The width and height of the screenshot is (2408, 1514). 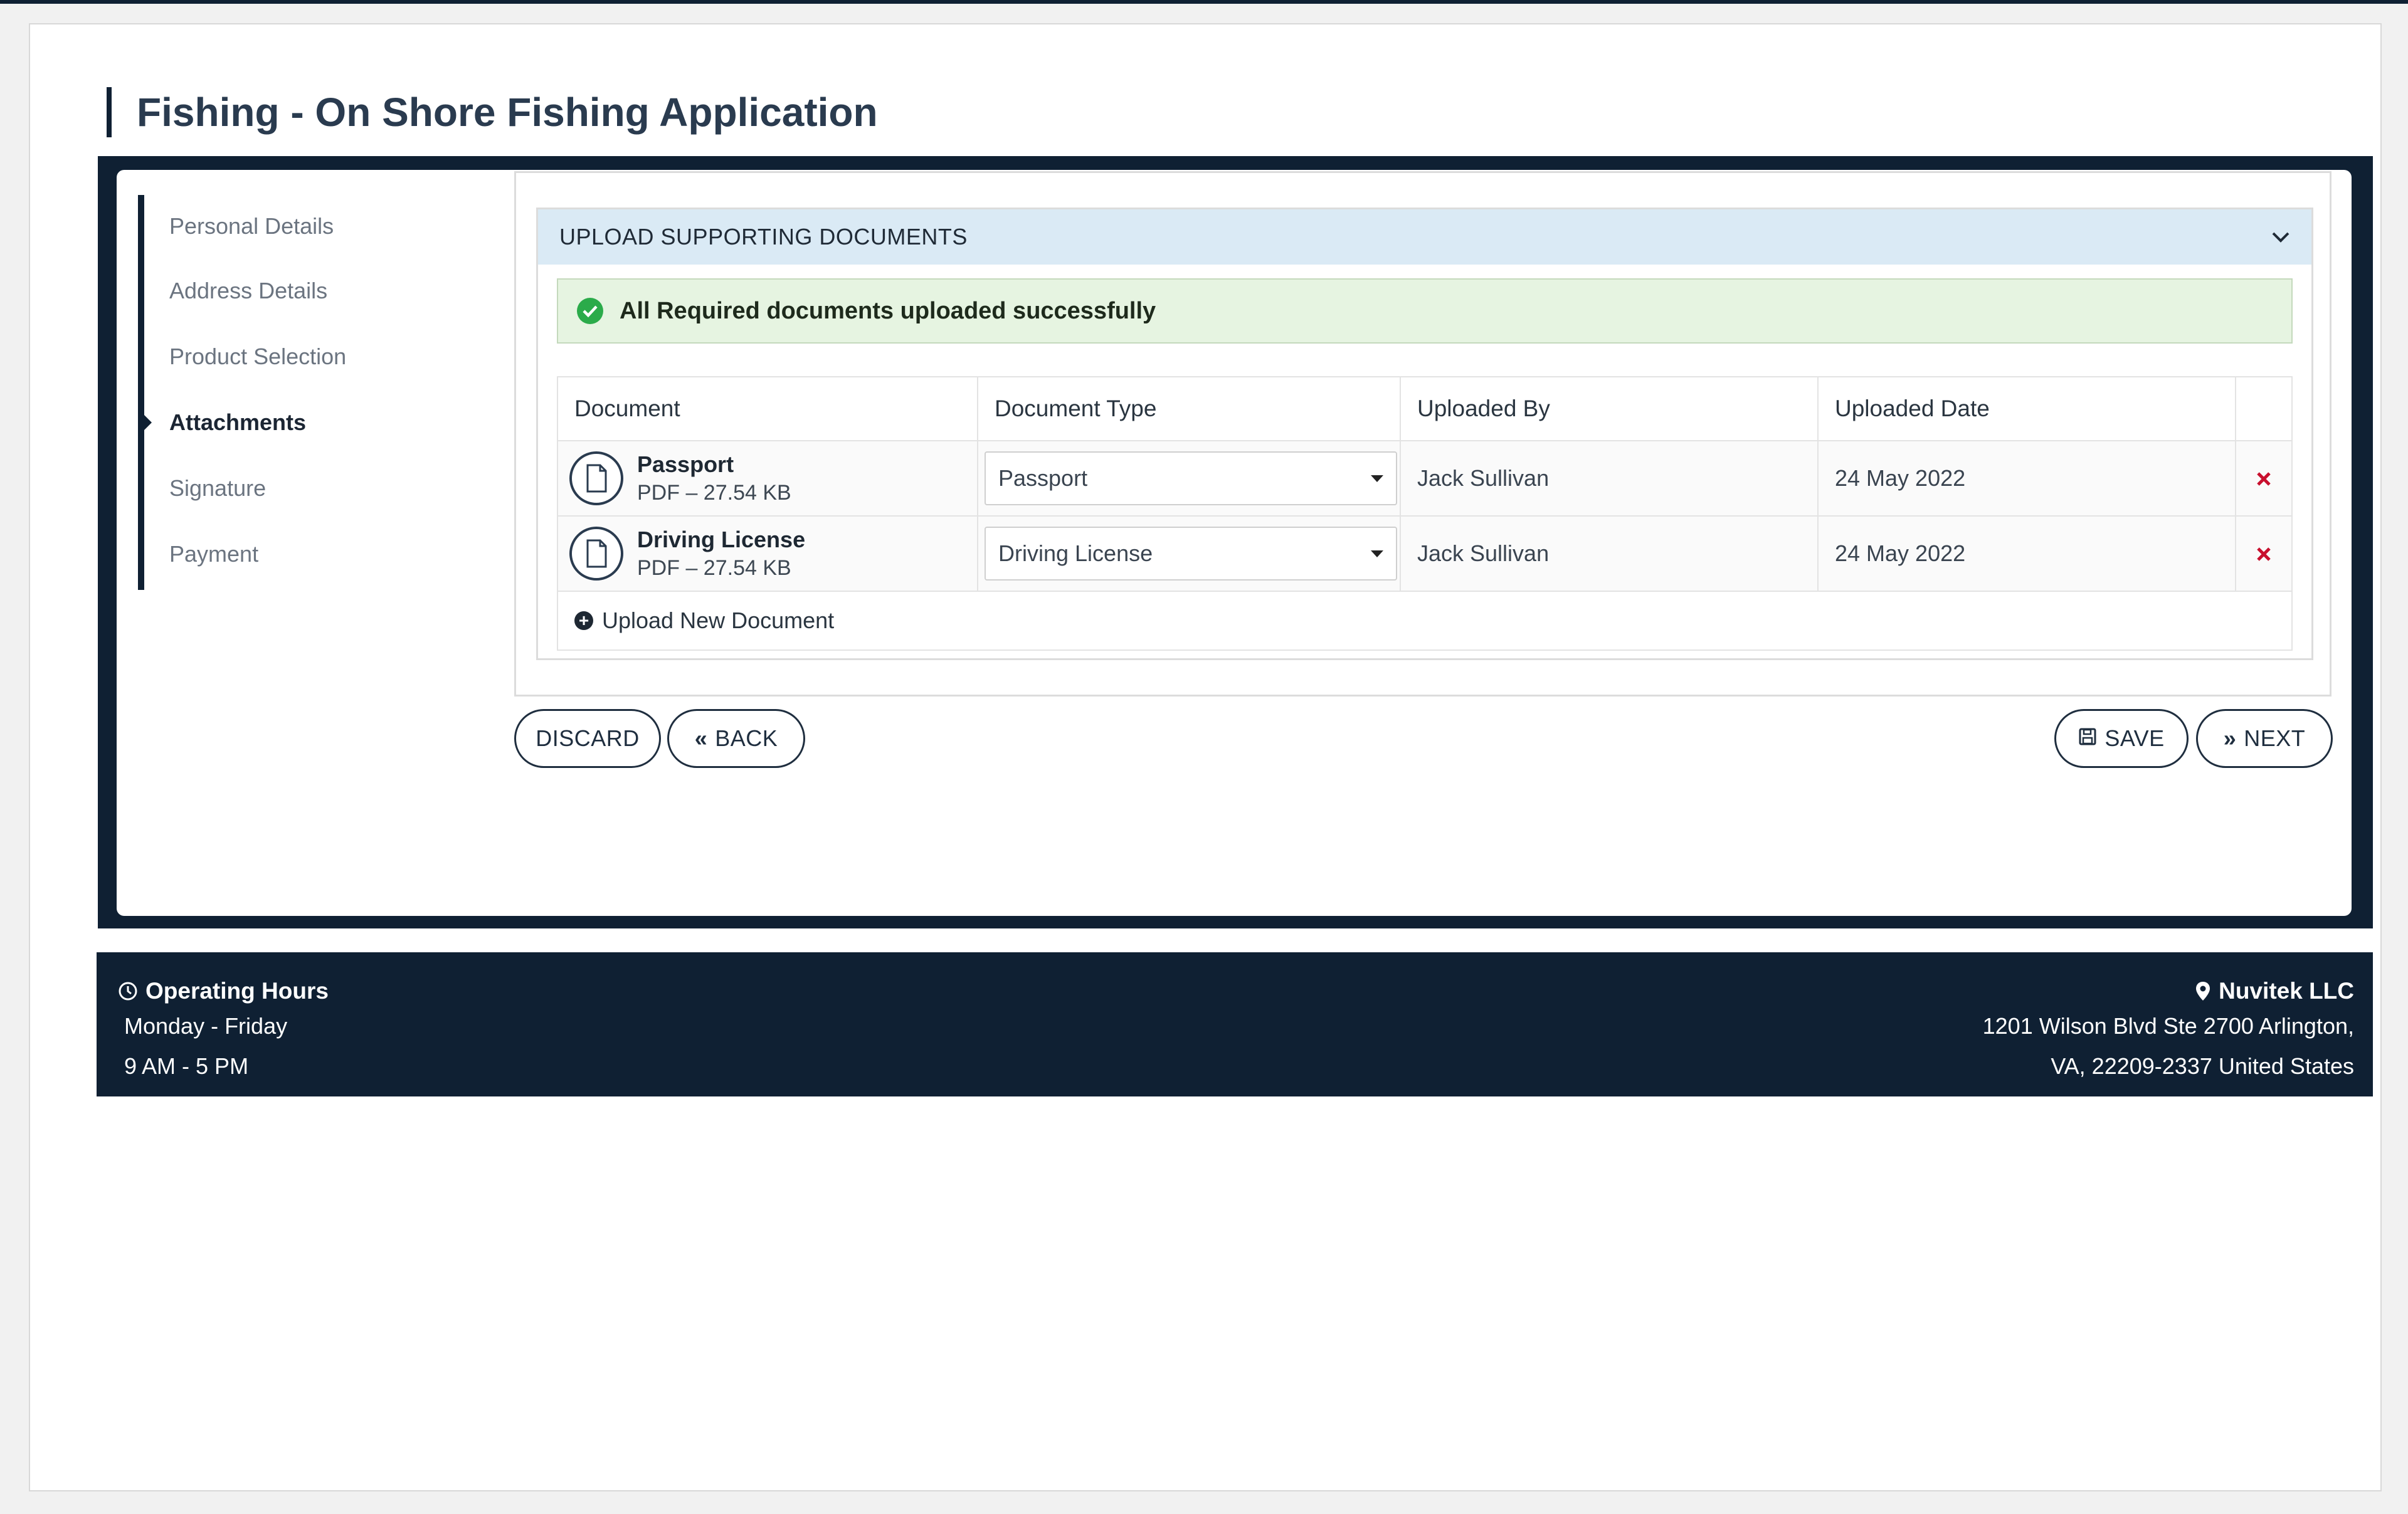 What do you see at coordinates (2230, 738) in the screenshot?
I see `double-chevron-right-icon: »` at bounding box center [2230, 738].